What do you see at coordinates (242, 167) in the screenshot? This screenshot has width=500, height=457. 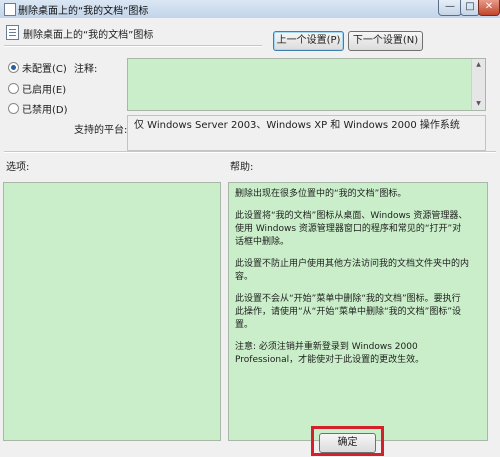 I see `help-label: 帮助:` at bounding box center [242, 167].